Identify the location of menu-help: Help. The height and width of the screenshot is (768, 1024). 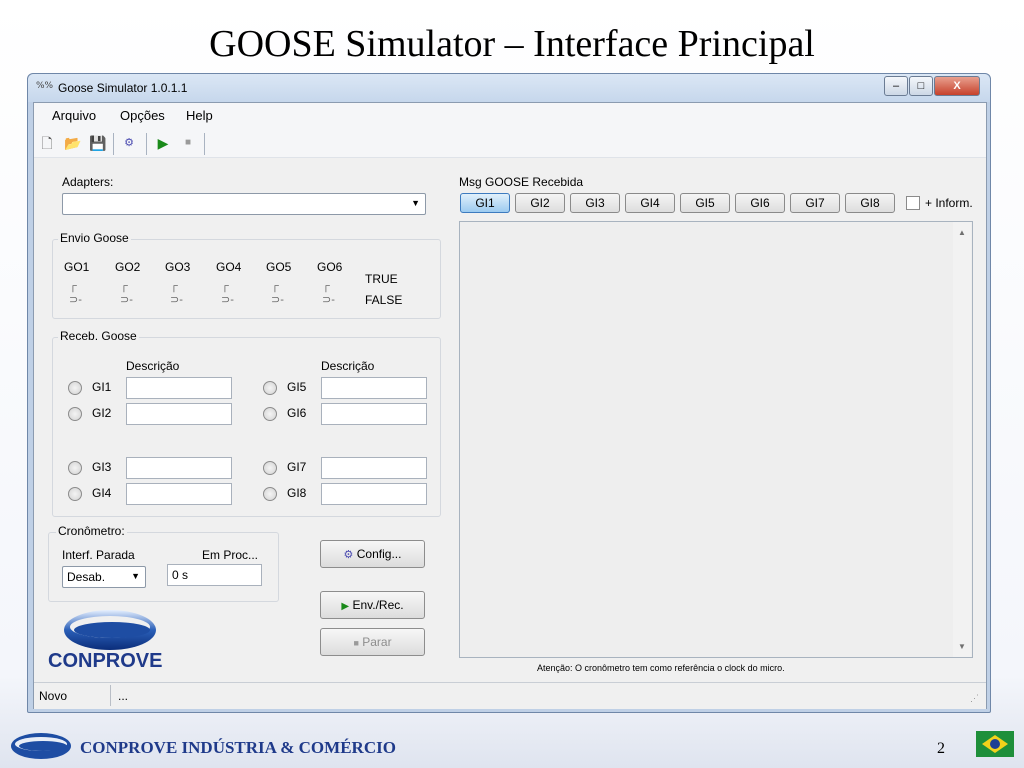
(199, 115).